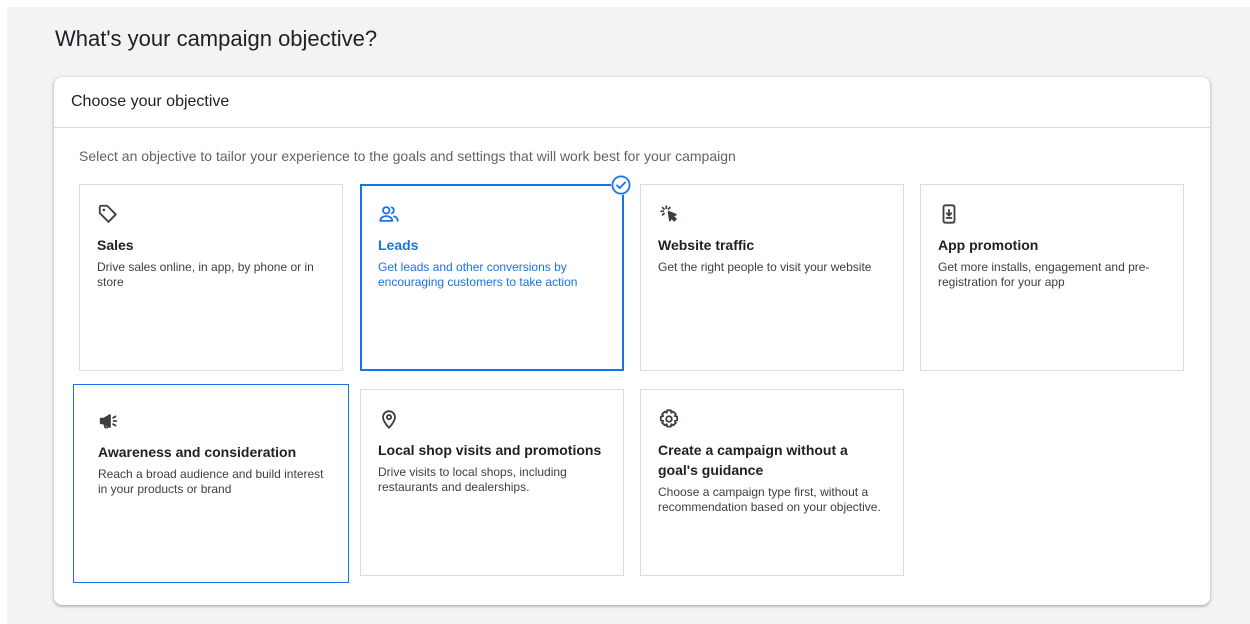 The width and height of the screenshot is (1250, 624). I want to click on phone-download-icon, so click(949, 214).